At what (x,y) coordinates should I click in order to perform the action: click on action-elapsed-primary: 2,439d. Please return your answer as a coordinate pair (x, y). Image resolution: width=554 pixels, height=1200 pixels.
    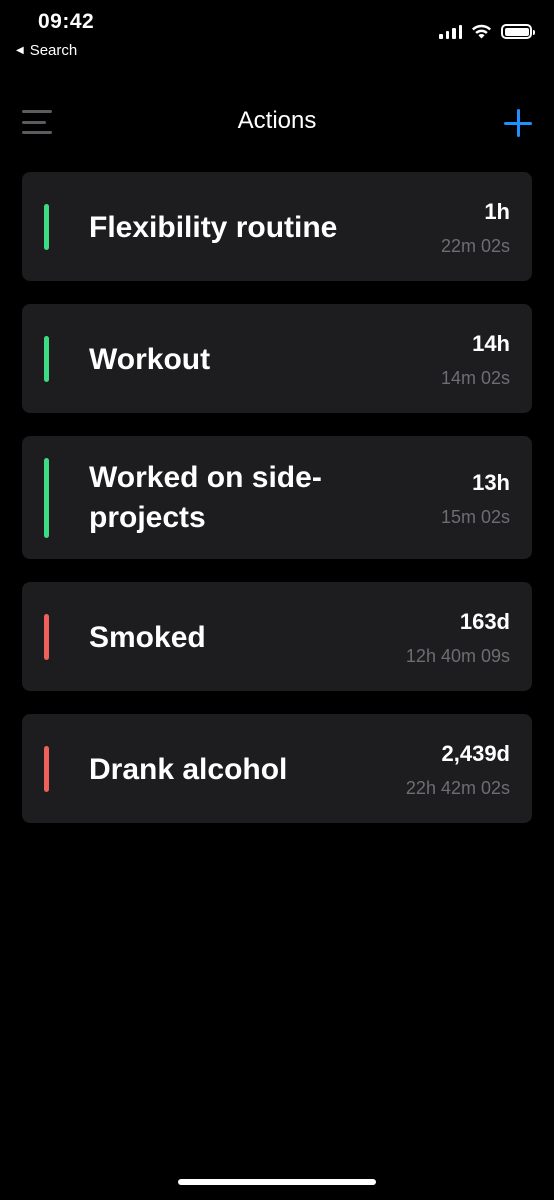
    Looking at the image, I should click on (476, 753).